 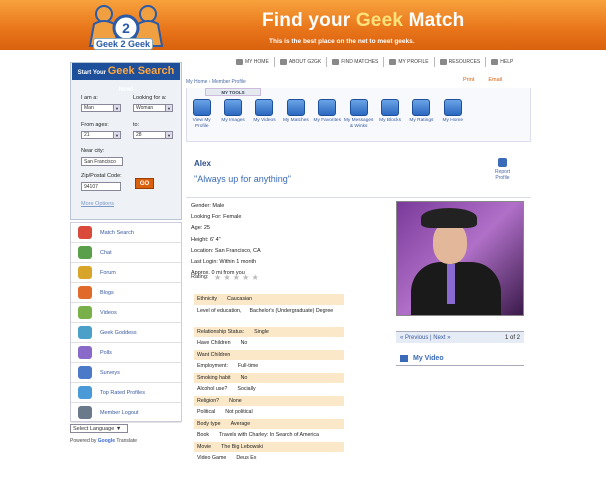 I want to click on tool-ratings: My Ratings, so click(x=421, y=114).